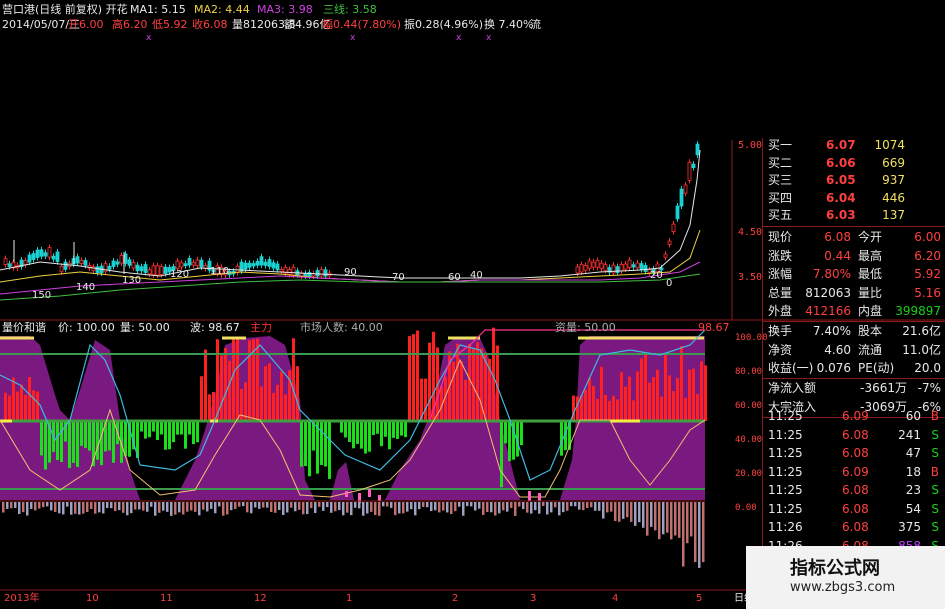  Describe the element at coordinates (841, 215) in the screenshot. I see `order-price: 6.03` at that location.